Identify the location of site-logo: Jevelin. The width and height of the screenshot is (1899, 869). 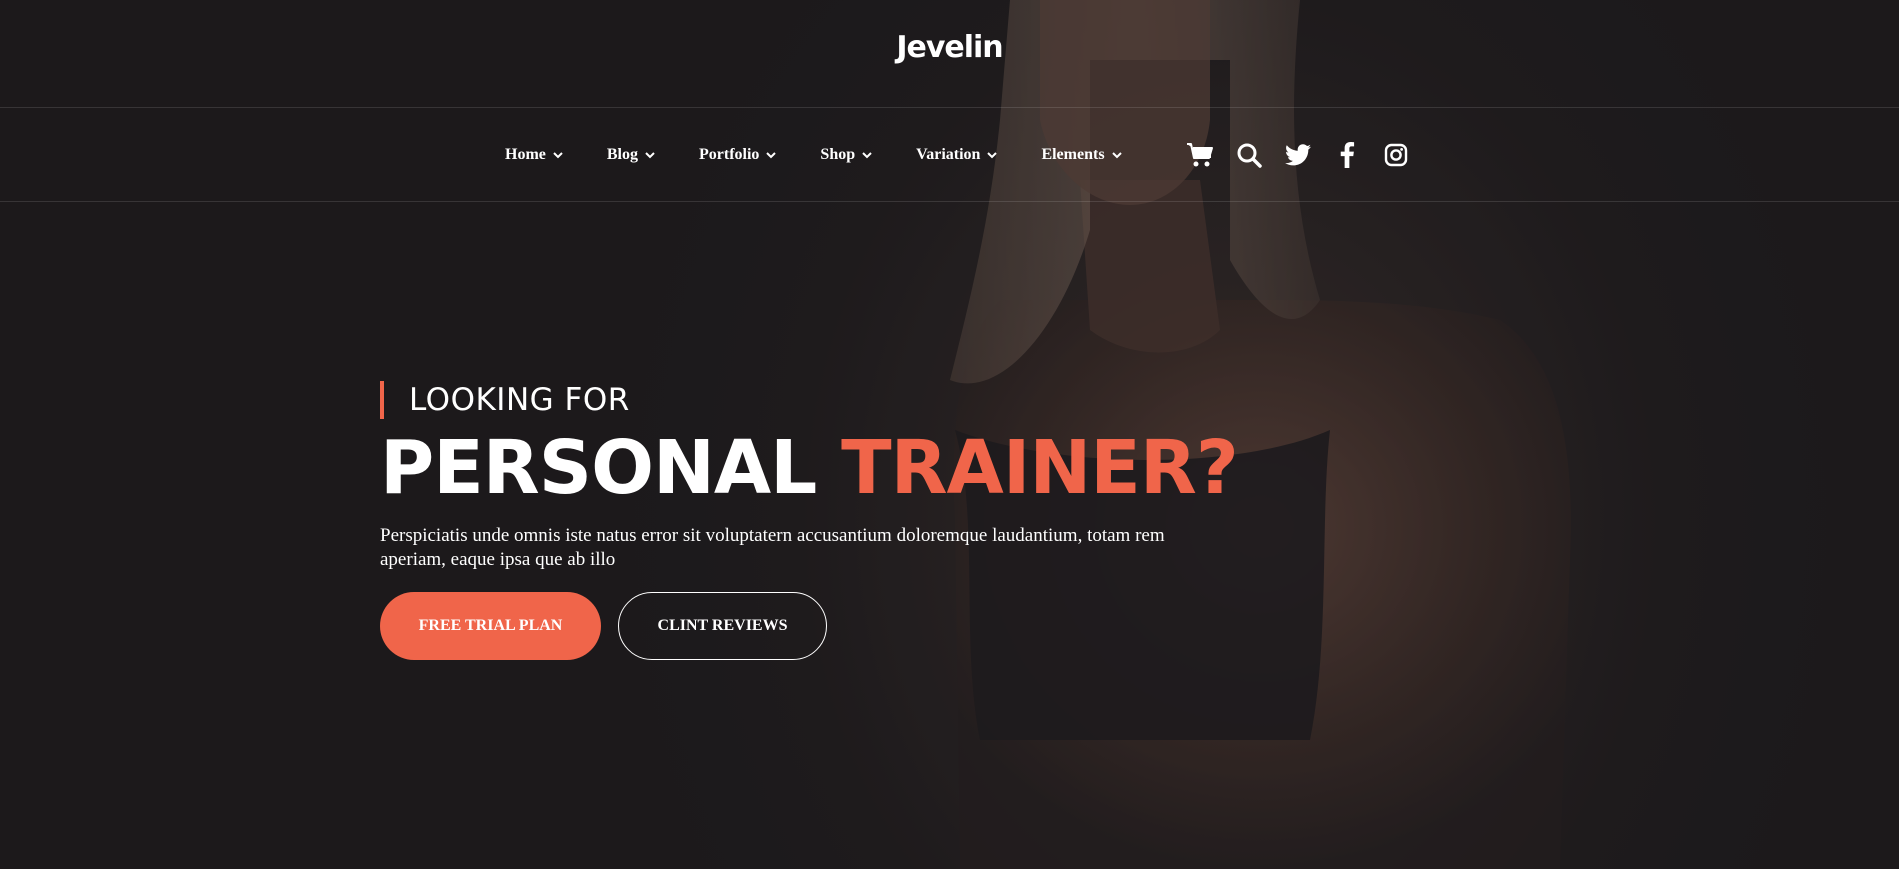
(949, 47).